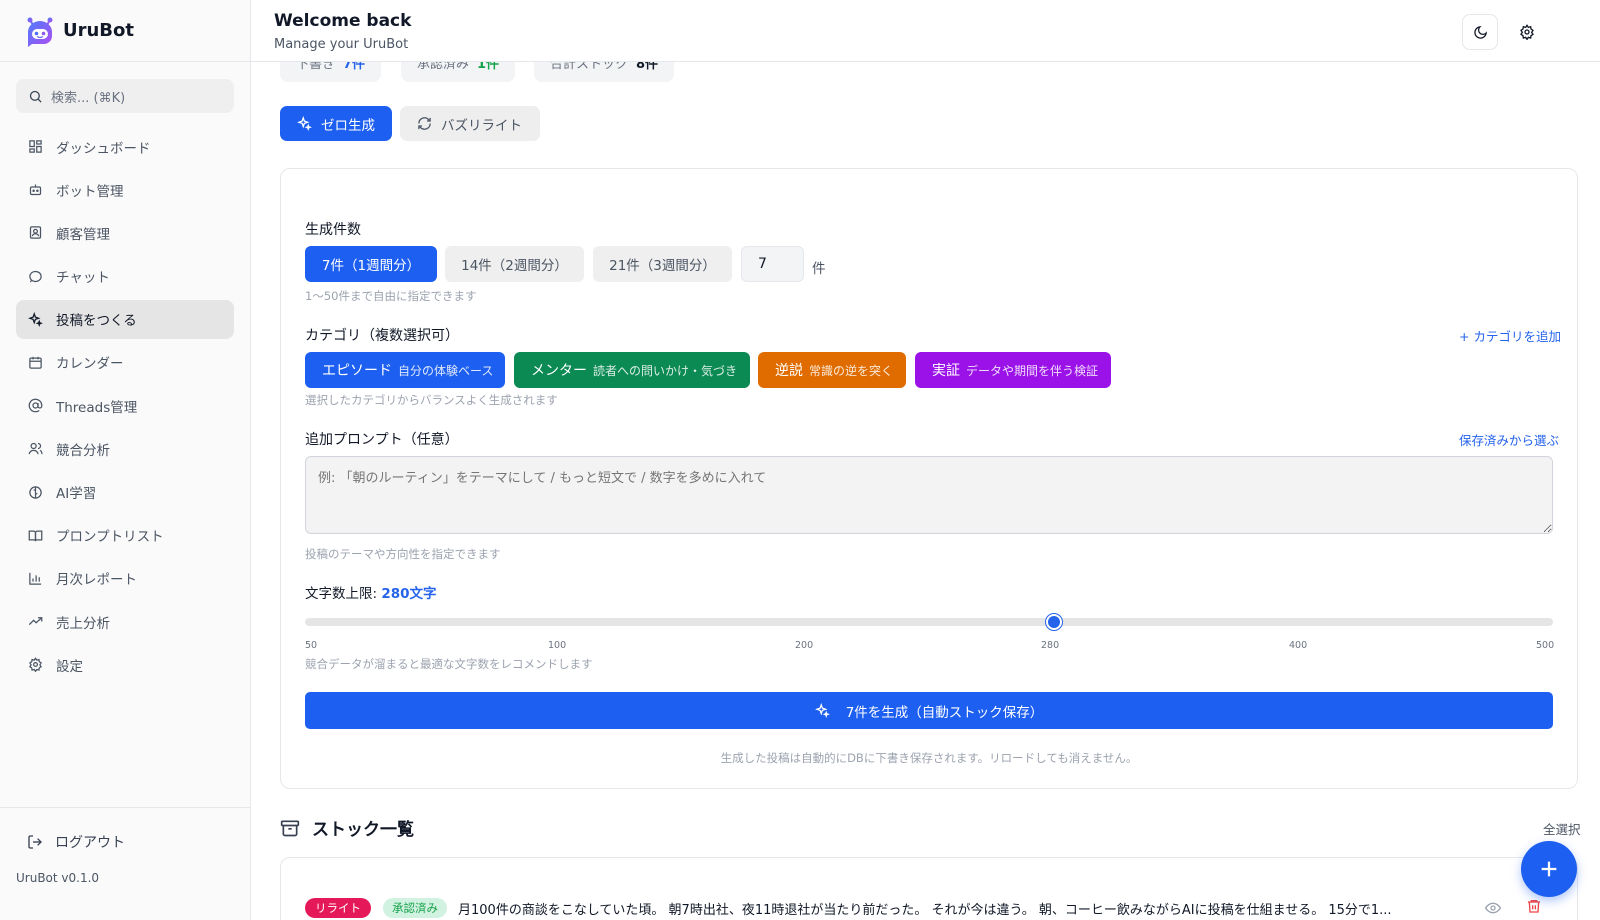  What do you see at coordinates (925, 31) in the screenshot?
I see `top-header: Welcome back Manage your UruBot` at bounding box center [925, 31].